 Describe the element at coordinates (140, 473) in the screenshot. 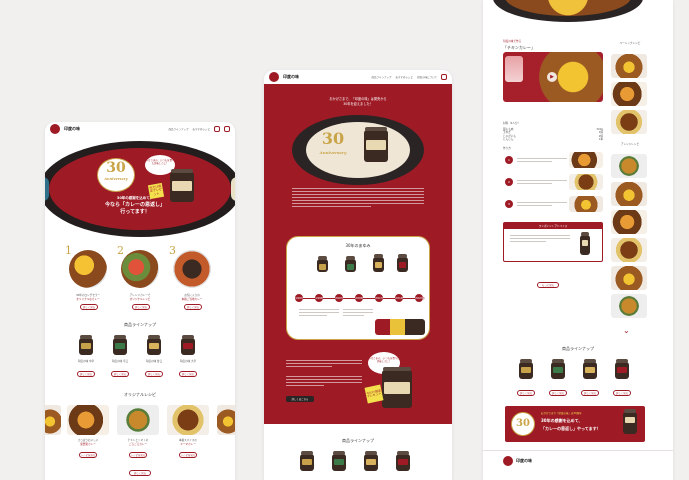

I see `recipe-more-button: 詳しく見る` at that location.